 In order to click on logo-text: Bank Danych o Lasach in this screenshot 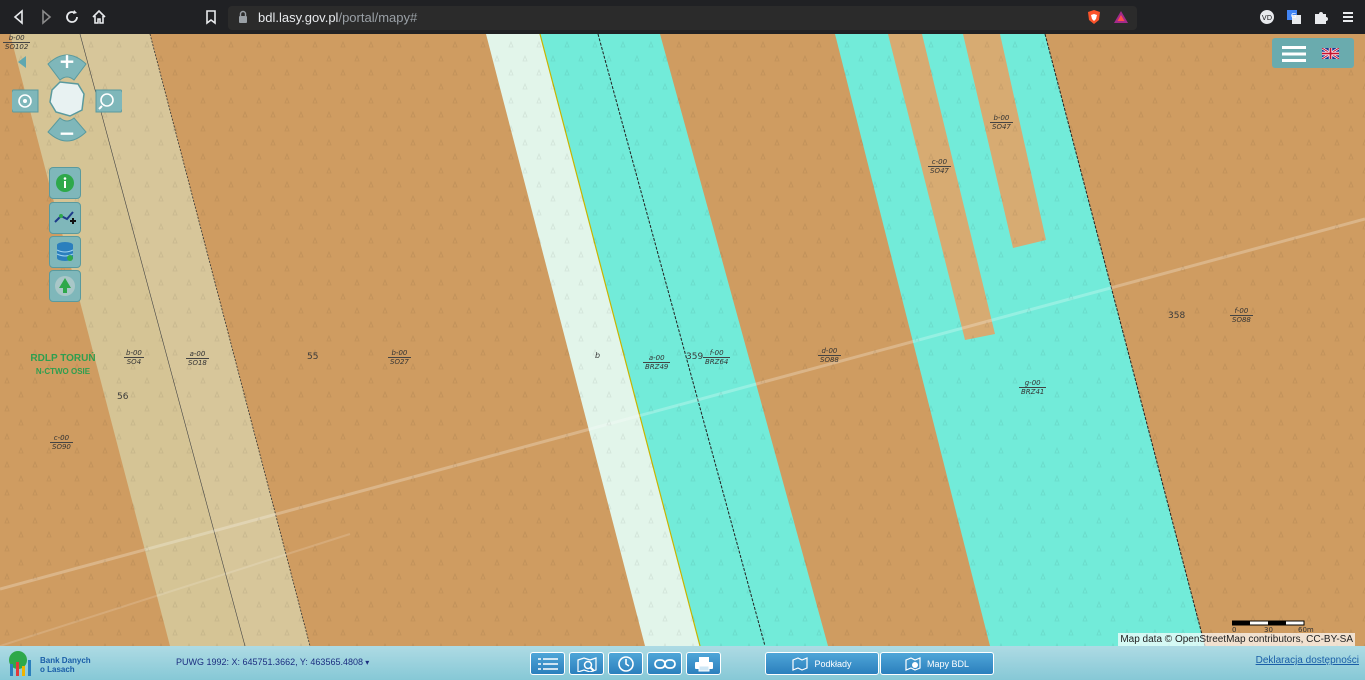, I will do `click(65, 665)`.